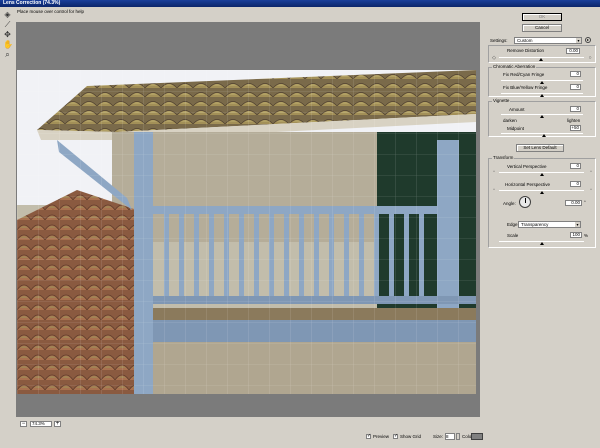 The image size is (600, 448). I want to click on view-options: ✓ Preview ✓ Show Grid Size: 8 Color:, so click(426, 438).